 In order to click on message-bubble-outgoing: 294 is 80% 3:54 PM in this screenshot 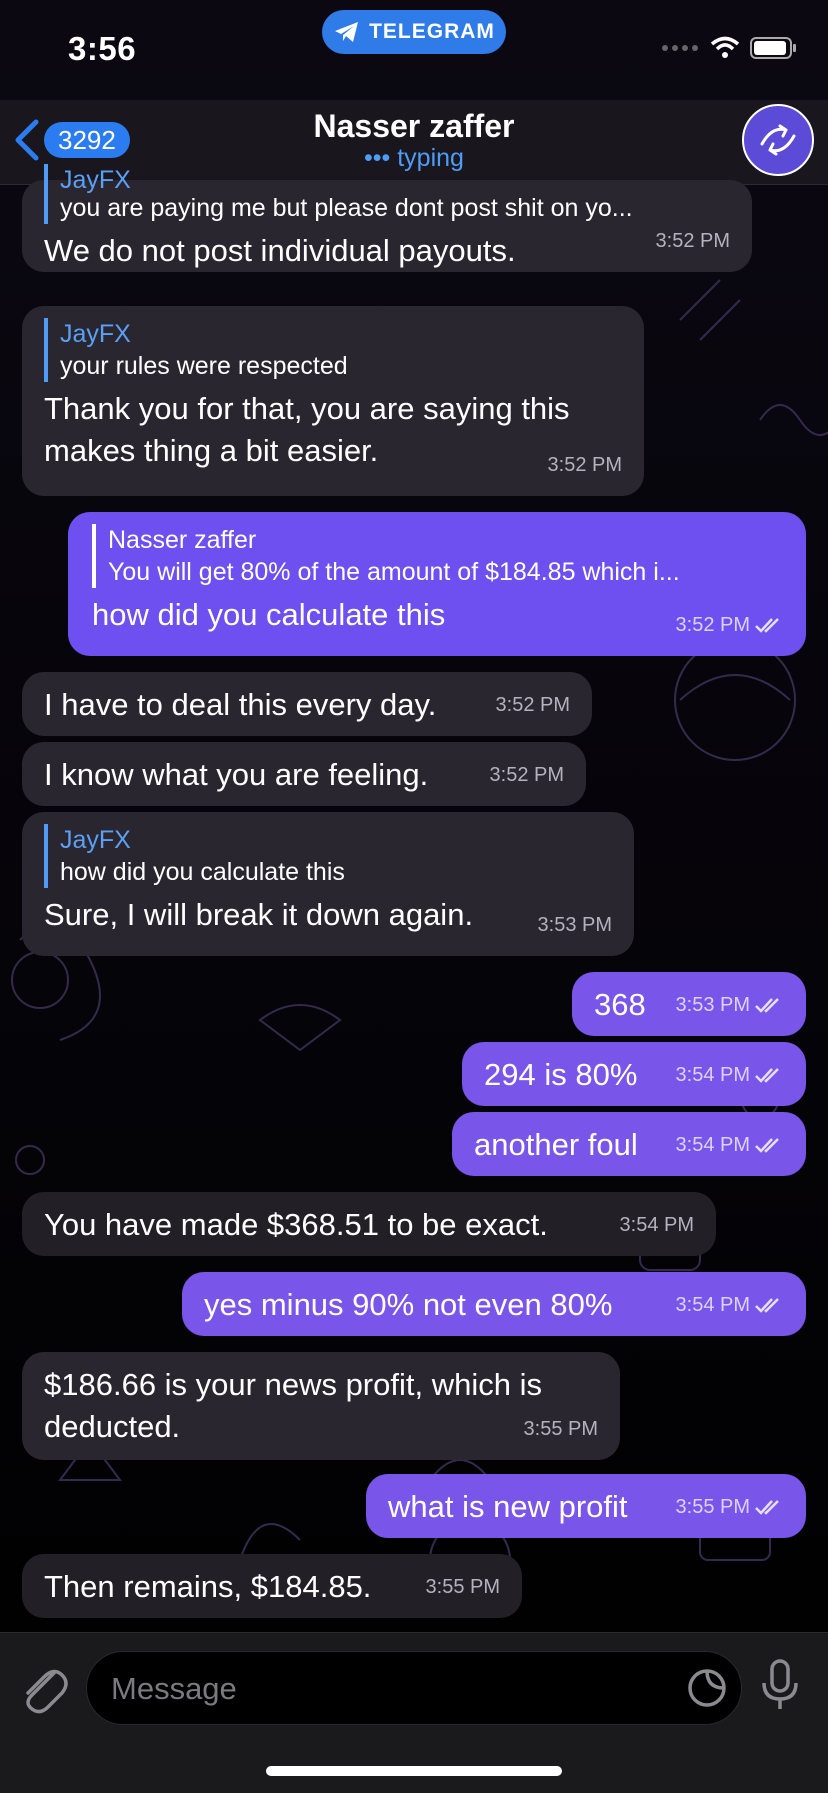, I will do `click(634, 1074)`.